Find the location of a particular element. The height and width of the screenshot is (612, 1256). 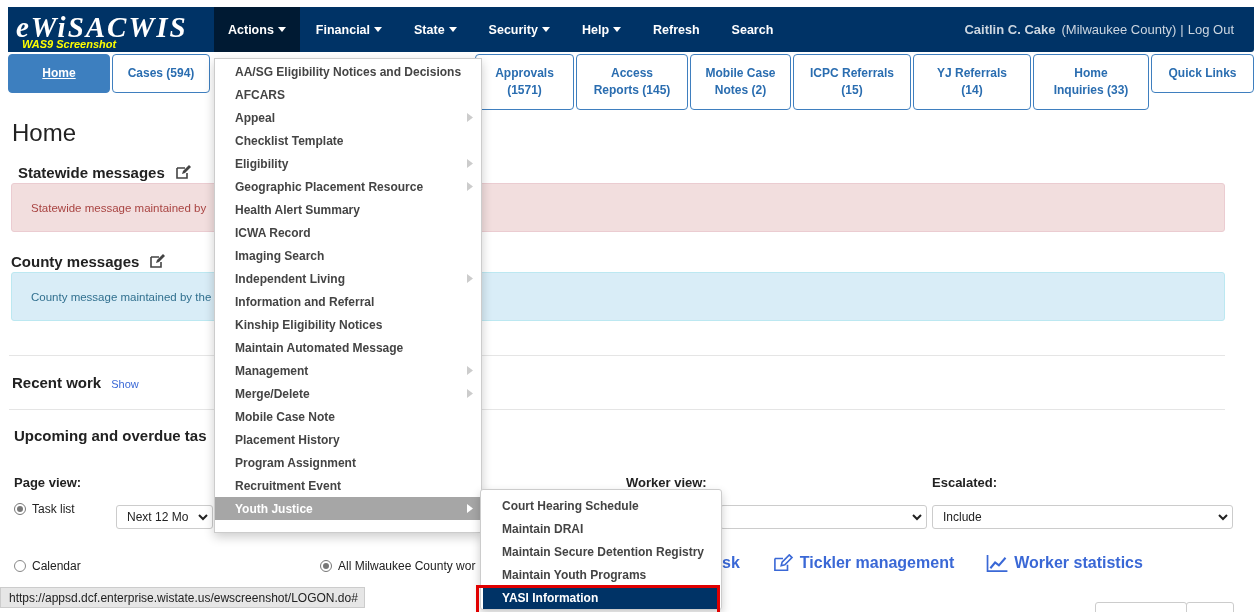

menu-item: Checklist Template is located at coordinates (348, 140).